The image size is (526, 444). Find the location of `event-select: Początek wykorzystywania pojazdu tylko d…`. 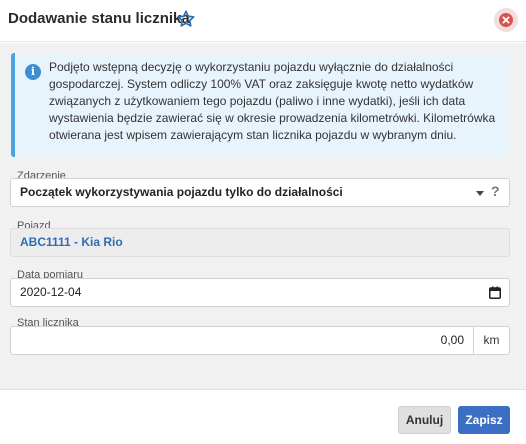

event-select: Początek wykorzystywania pojazdu tylko d… is located at coordinates (260, 192).